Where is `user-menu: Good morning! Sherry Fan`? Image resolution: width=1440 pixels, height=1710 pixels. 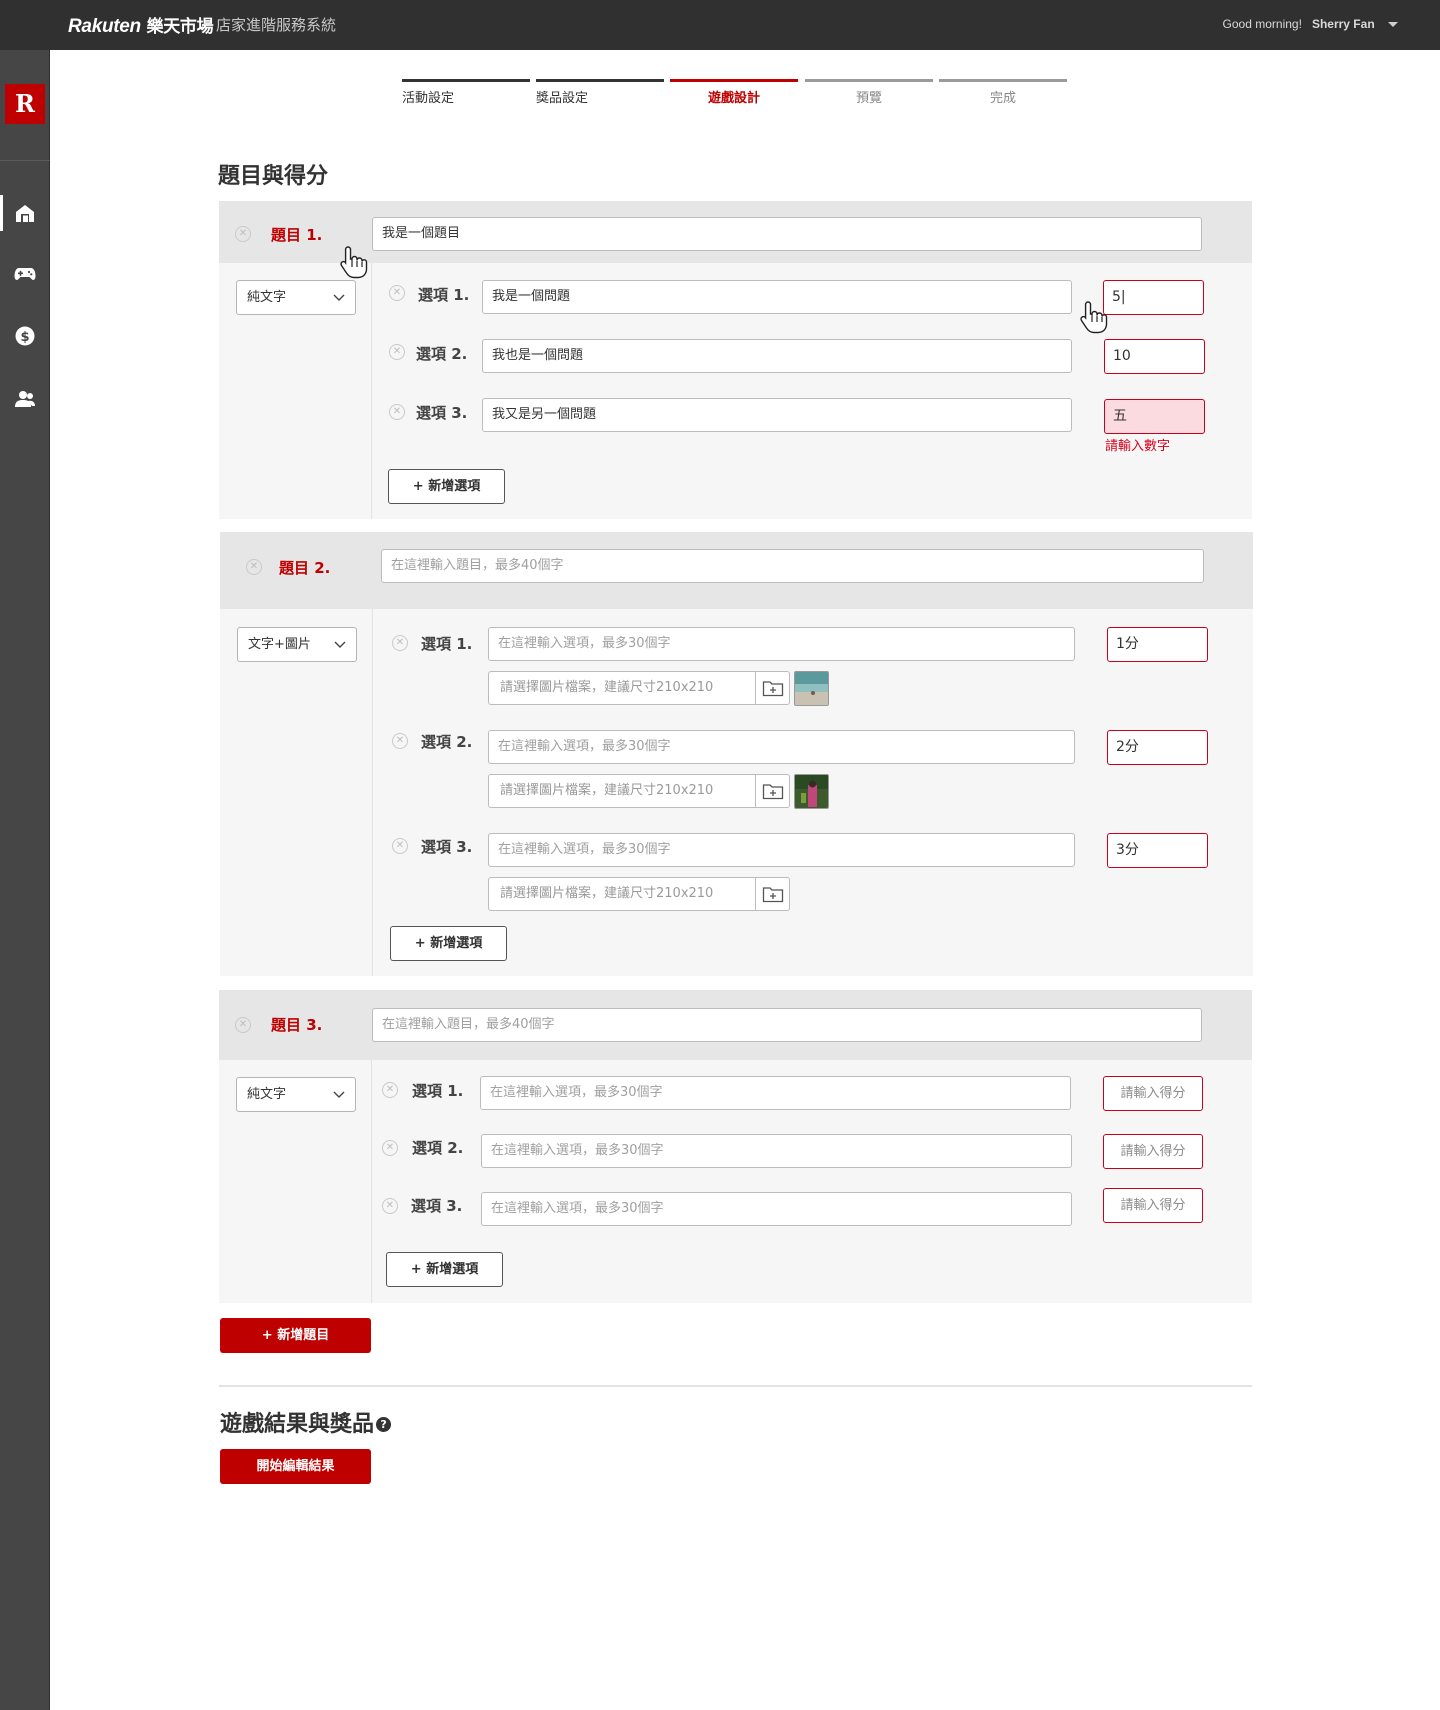 user-menu: Good morning! Sherry Fan is located at coordinates (1310, 24).